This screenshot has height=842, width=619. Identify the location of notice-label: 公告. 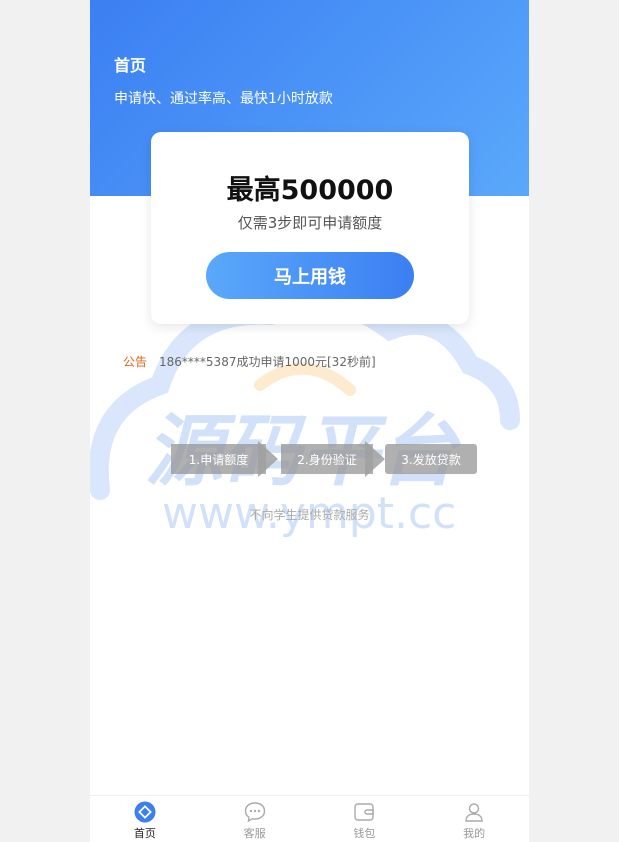
(135, 362).